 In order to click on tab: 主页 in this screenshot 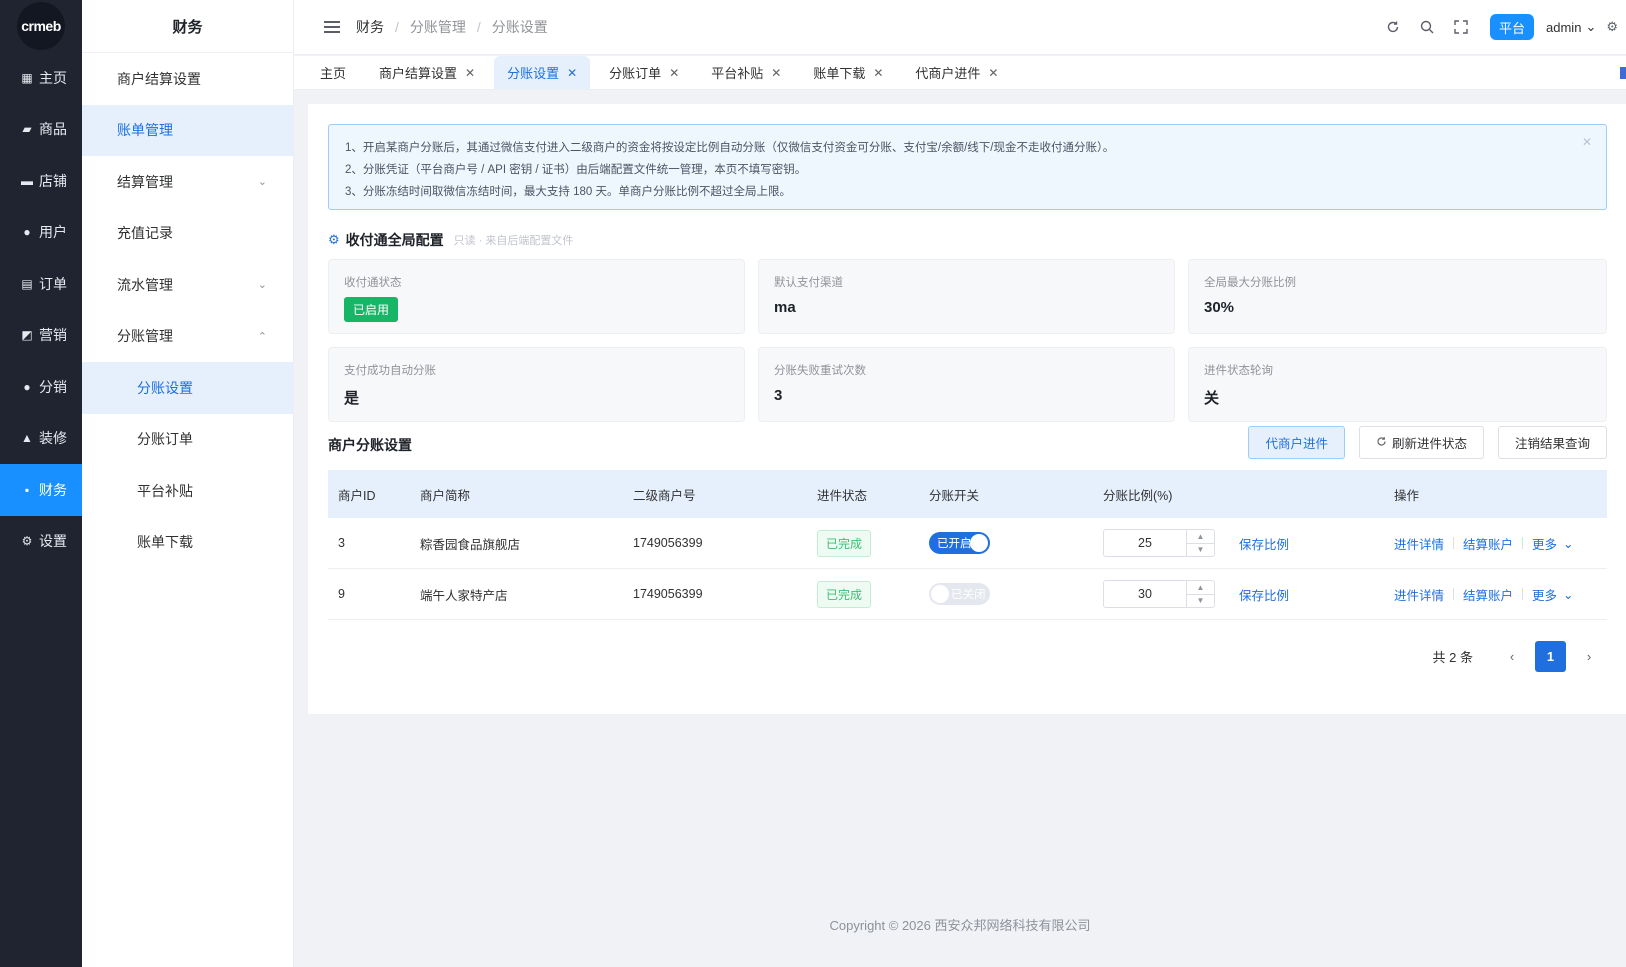, I will do `click(334, 72)`.